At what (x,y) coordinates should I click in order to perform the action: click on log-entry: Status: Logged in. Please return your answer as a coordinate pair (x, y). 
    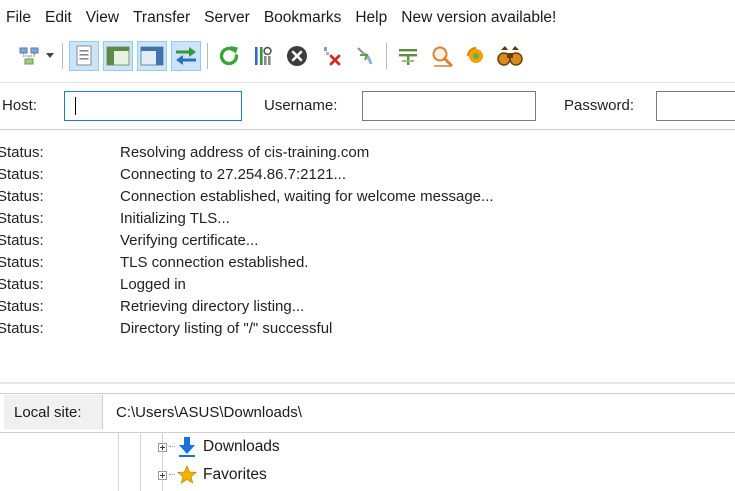
    Looking at the image, I should click on (367, 287).